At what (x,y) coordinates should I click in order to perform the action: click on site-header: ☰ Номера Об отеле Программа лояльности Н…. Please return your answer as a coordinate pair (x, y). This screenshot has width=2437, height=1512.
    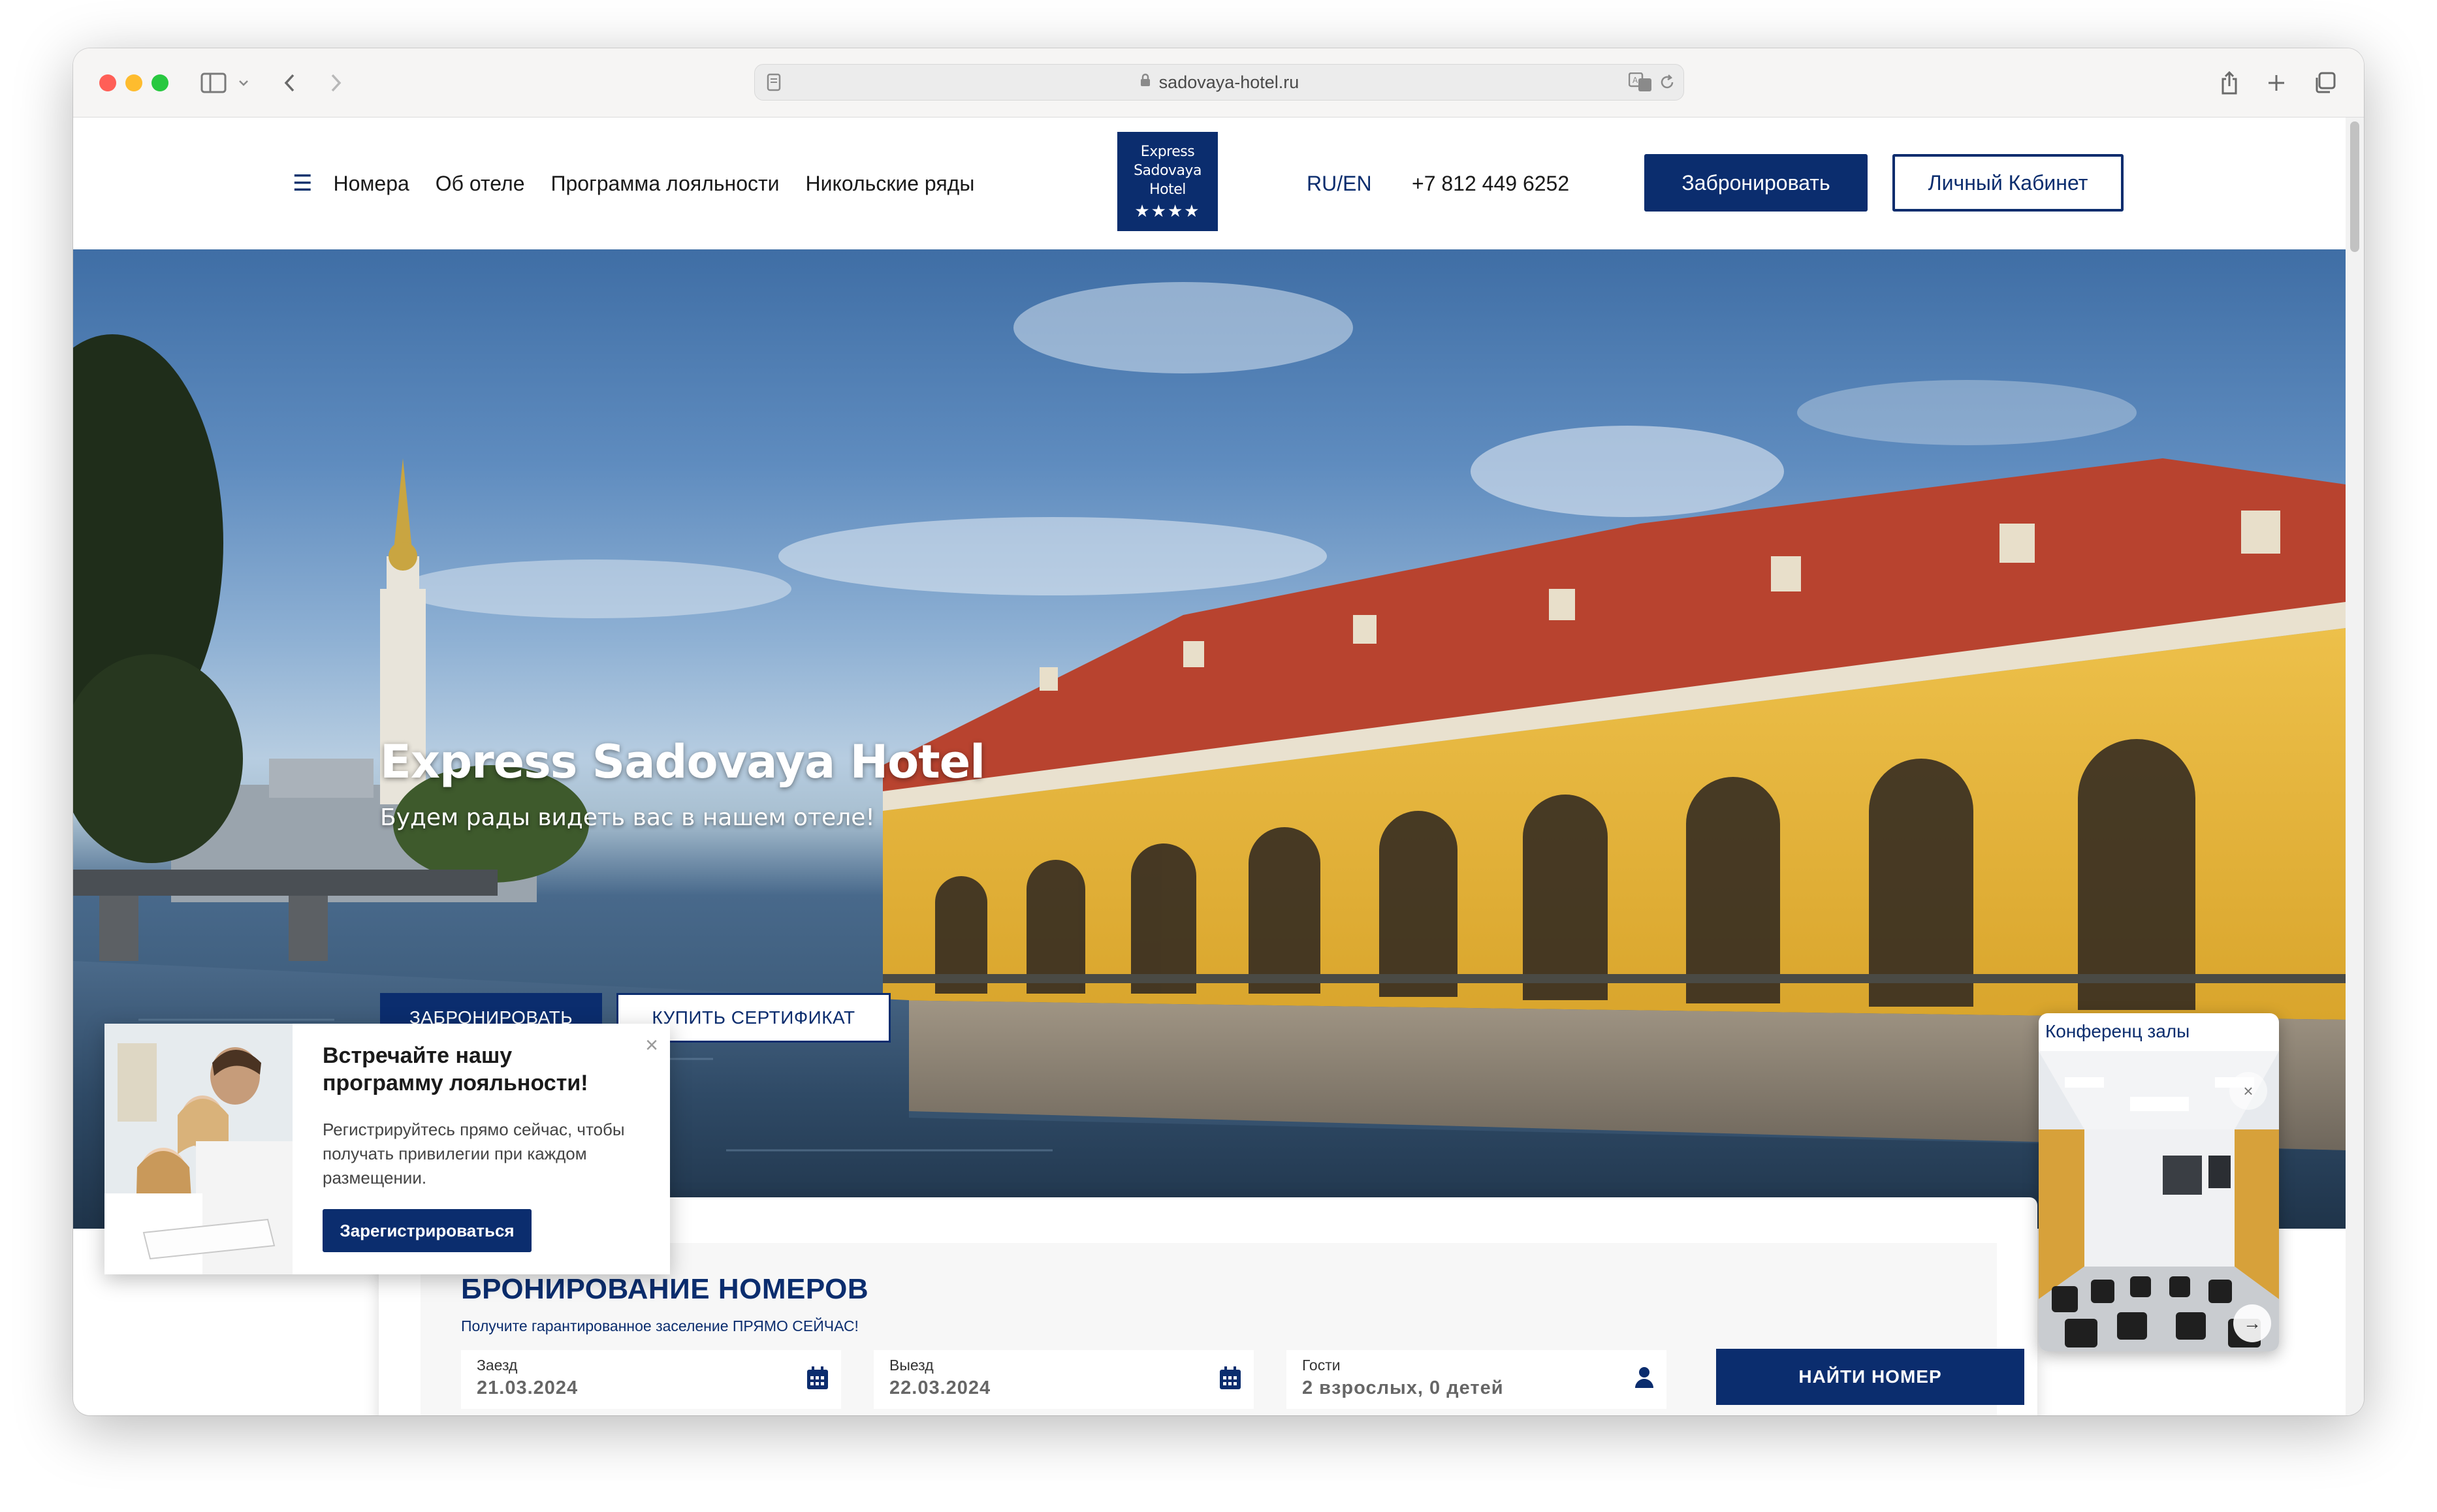
    Looking at the image, I should click on (1218, 184).